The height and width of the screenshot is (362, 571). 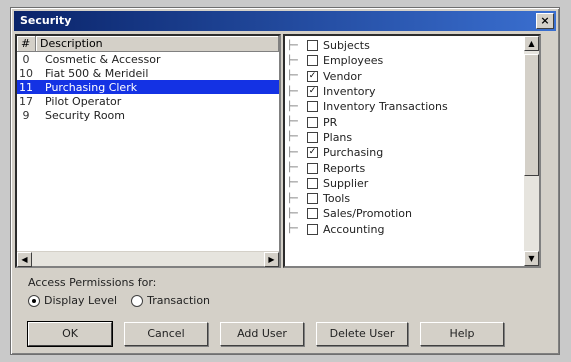 I want to click on transaction-label: Transaction, so click(x=178, y=300).